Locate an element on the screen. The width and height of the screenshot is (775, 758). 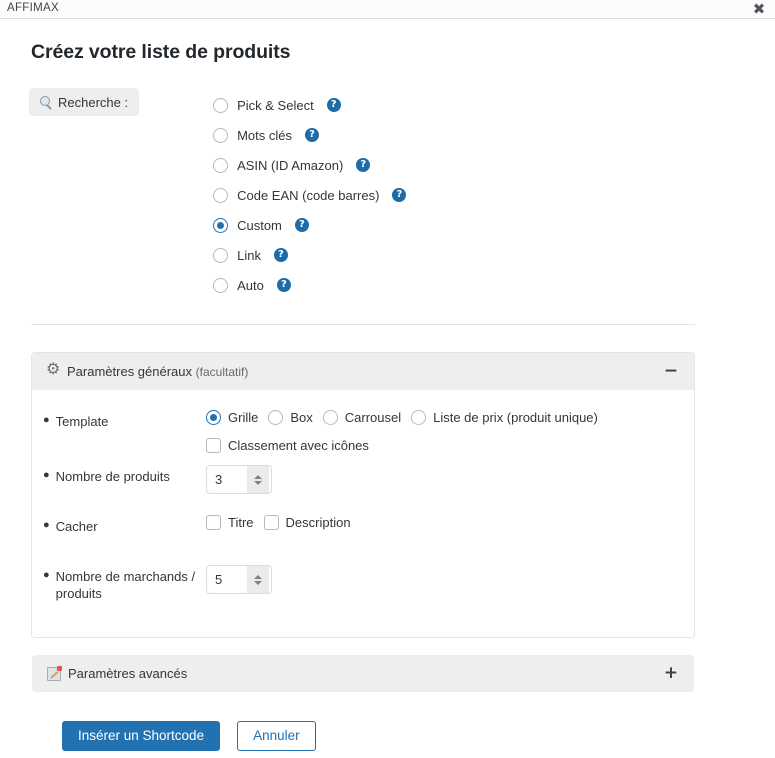
row-merchant-count: ● Nombre de marchands / produits is located at coordinates (363, 584).